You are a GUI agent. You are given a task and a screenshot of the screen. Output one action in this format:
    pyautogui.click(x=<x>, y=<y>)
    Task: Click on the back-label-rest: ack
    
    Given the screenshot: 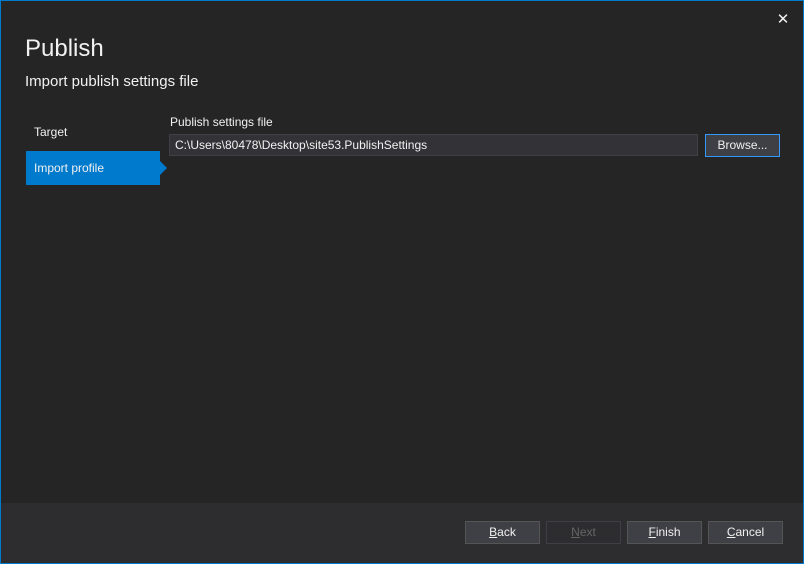 What is the action you would take?
    pyautogui.click(x=506, y=532)
    